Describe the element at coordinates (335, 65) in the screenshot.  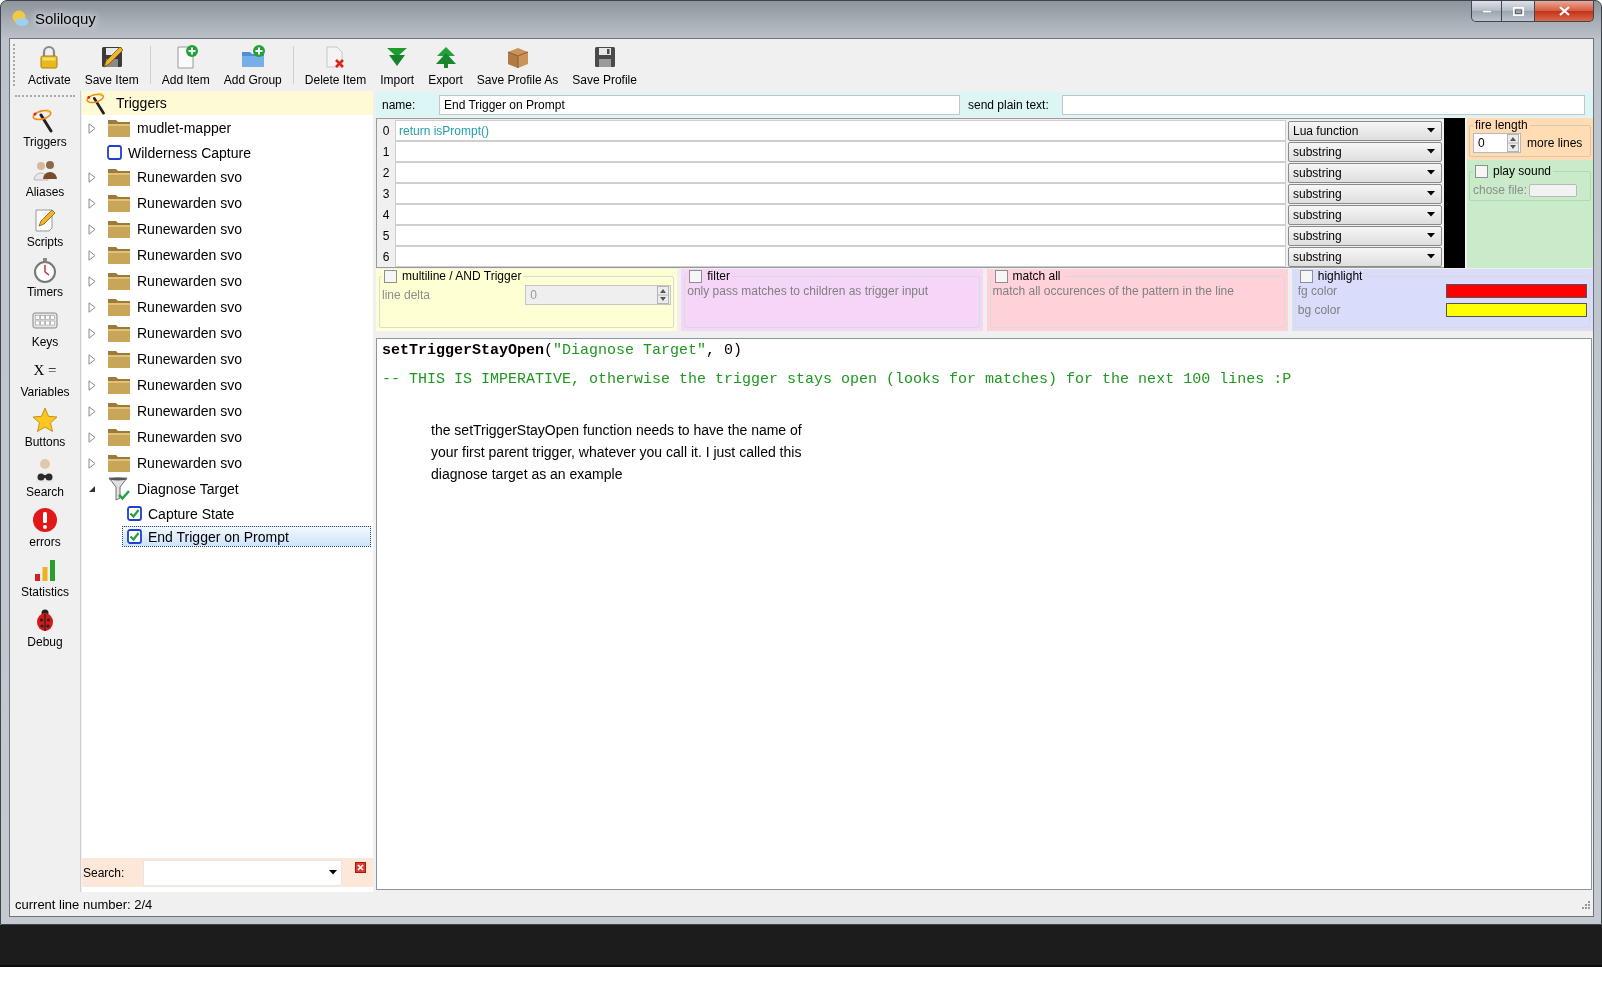
I see `toolbar-button: Delete Item` at that location.